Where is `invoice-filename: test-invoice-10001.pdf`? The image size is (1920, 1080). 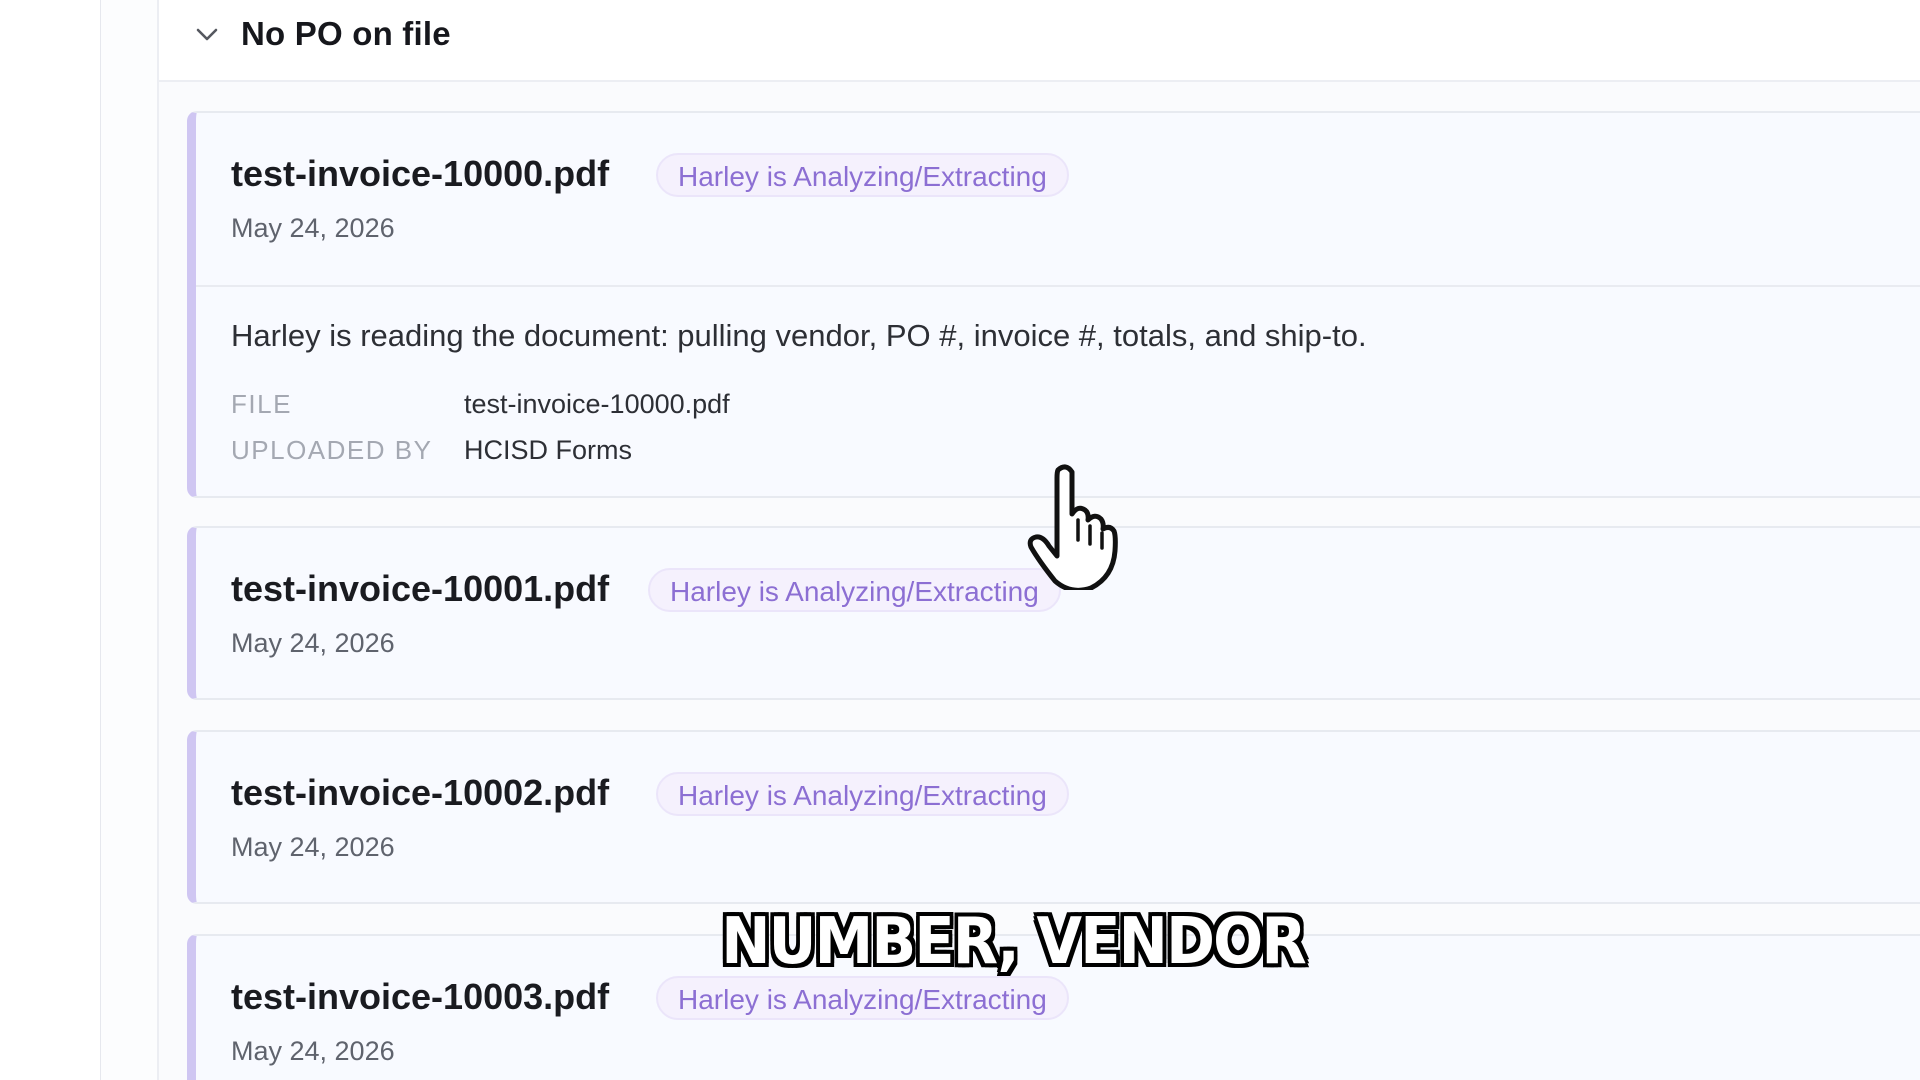 invoice-filename: test-invoice-10001.pdf is located at coordinates (420, 588).